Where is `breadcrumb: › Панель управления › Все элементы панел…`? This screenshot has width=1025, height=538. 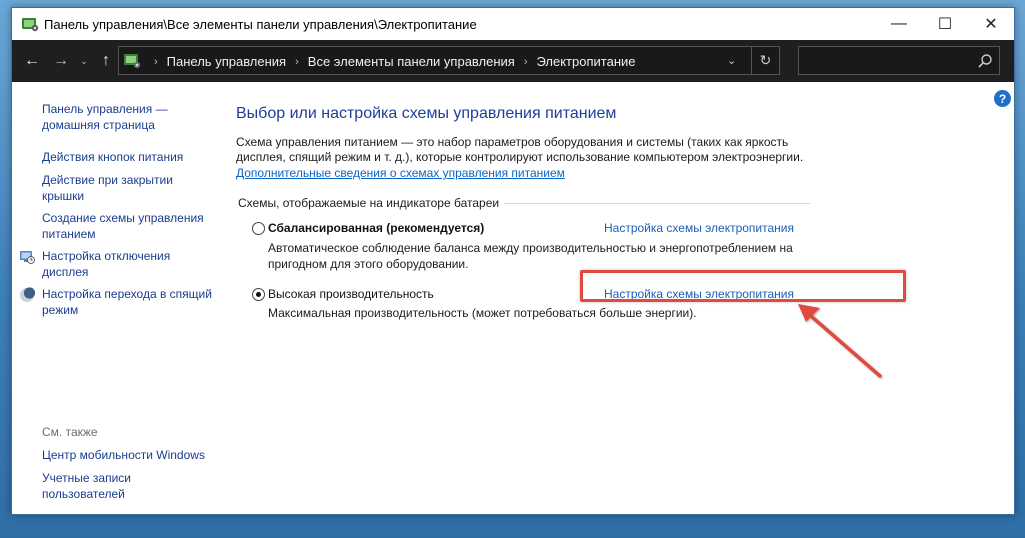 breadcrumb: › Панель управления › Все элементы панел… is located at coordinates (390, 61).